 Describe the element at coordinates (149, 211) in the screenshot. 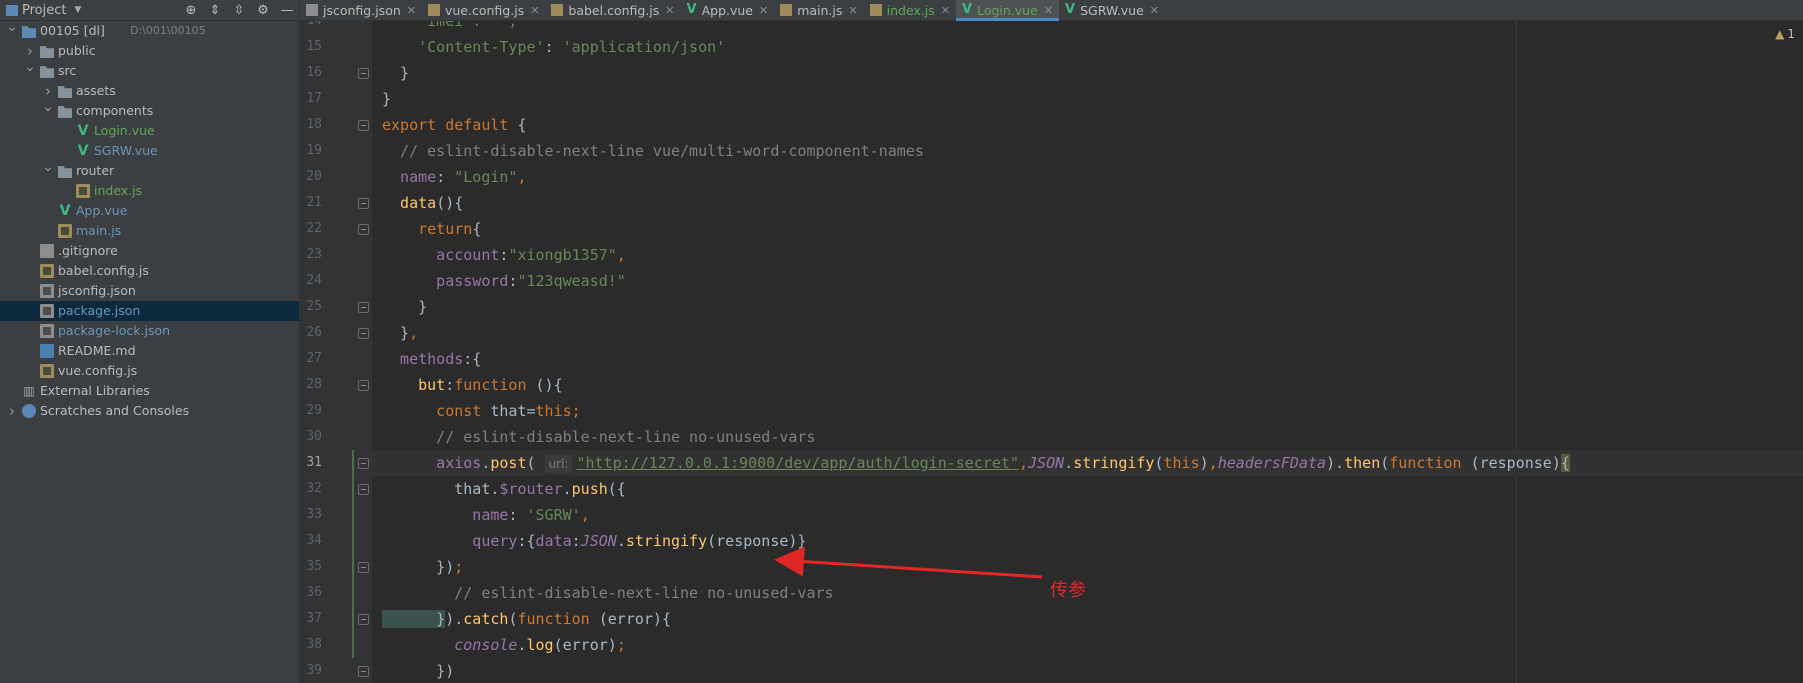

I see `tree-item: V App.vue` at that location.